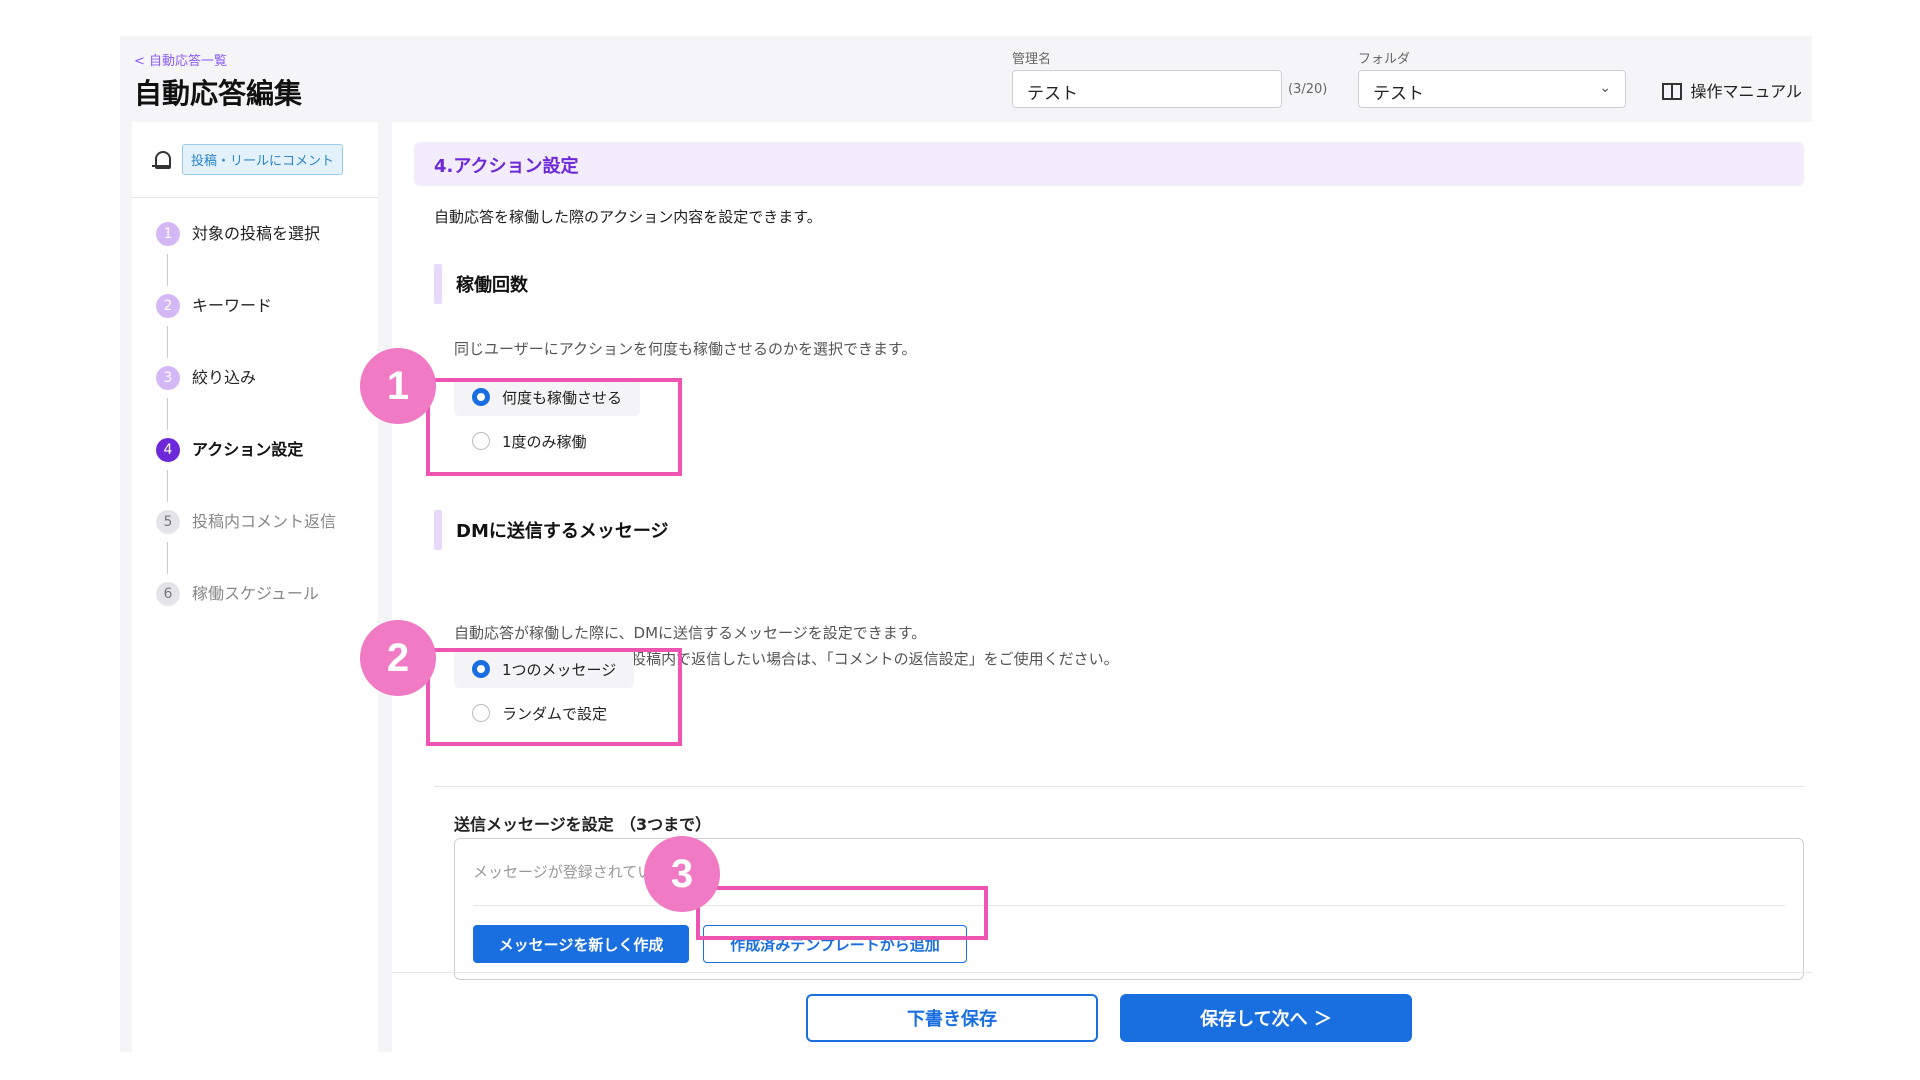 This screenshot has height=1080, width=1920. Describe the element at coordinates (246, 402) in the screenshot. I see `step-filter: 3 絞り込み` at that location.